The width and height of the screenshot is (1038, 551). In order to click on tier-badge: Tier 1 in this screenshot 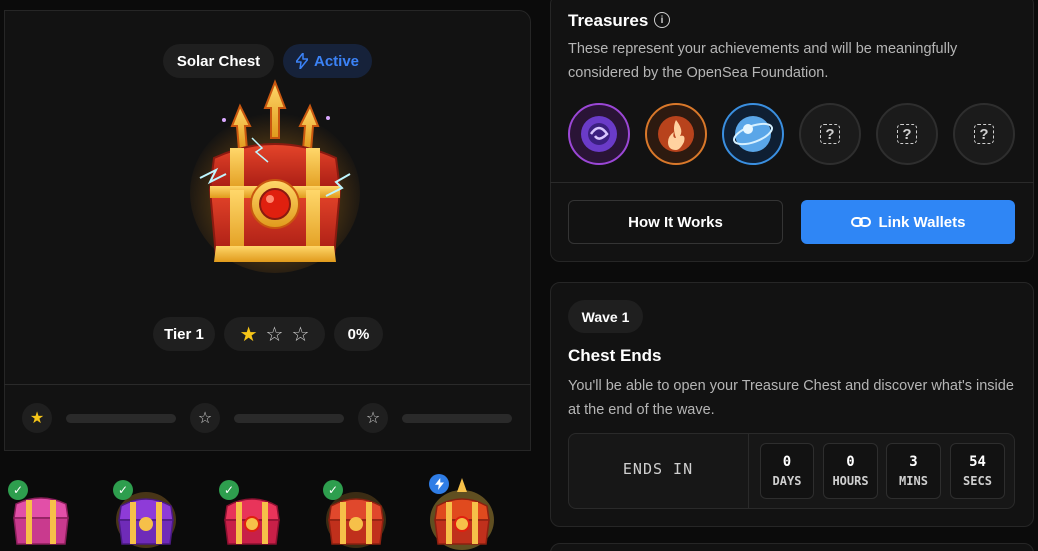, I will do `click(184, 334)`.